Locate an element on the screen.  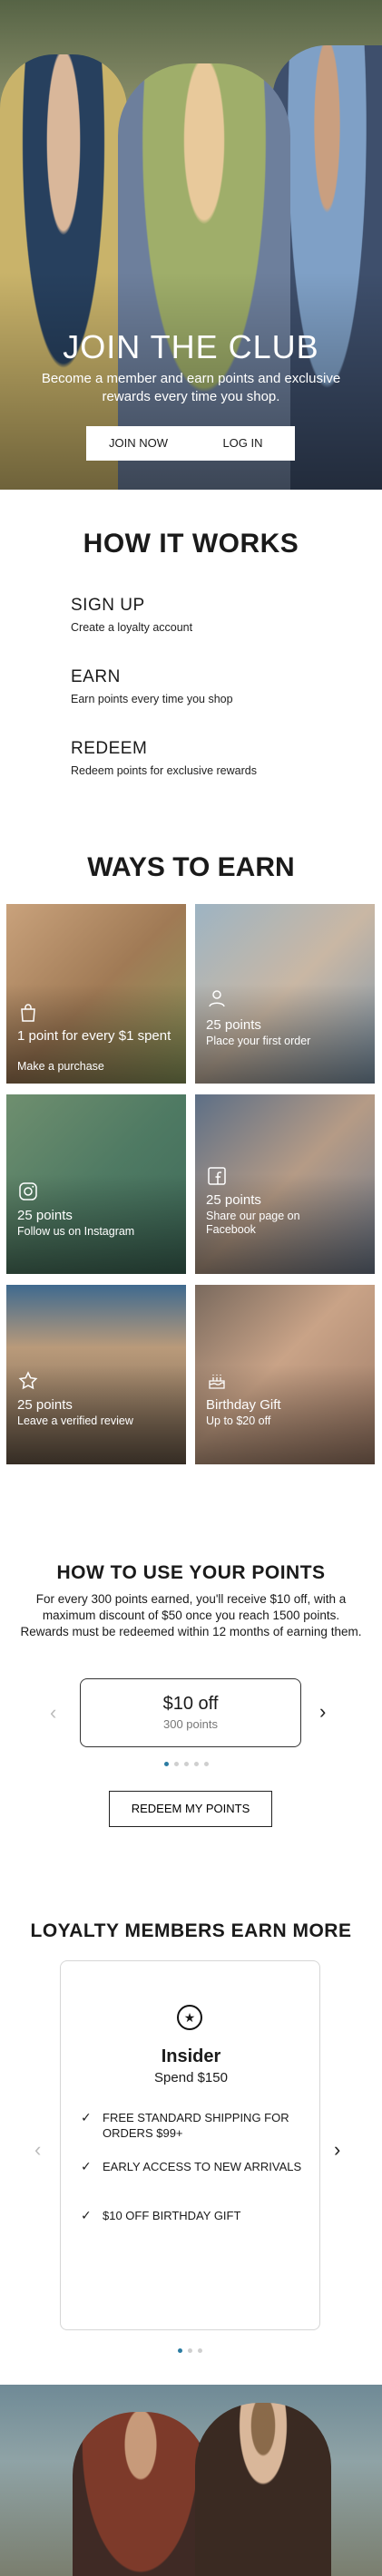
user-icon is located at coordinates (217, 998).